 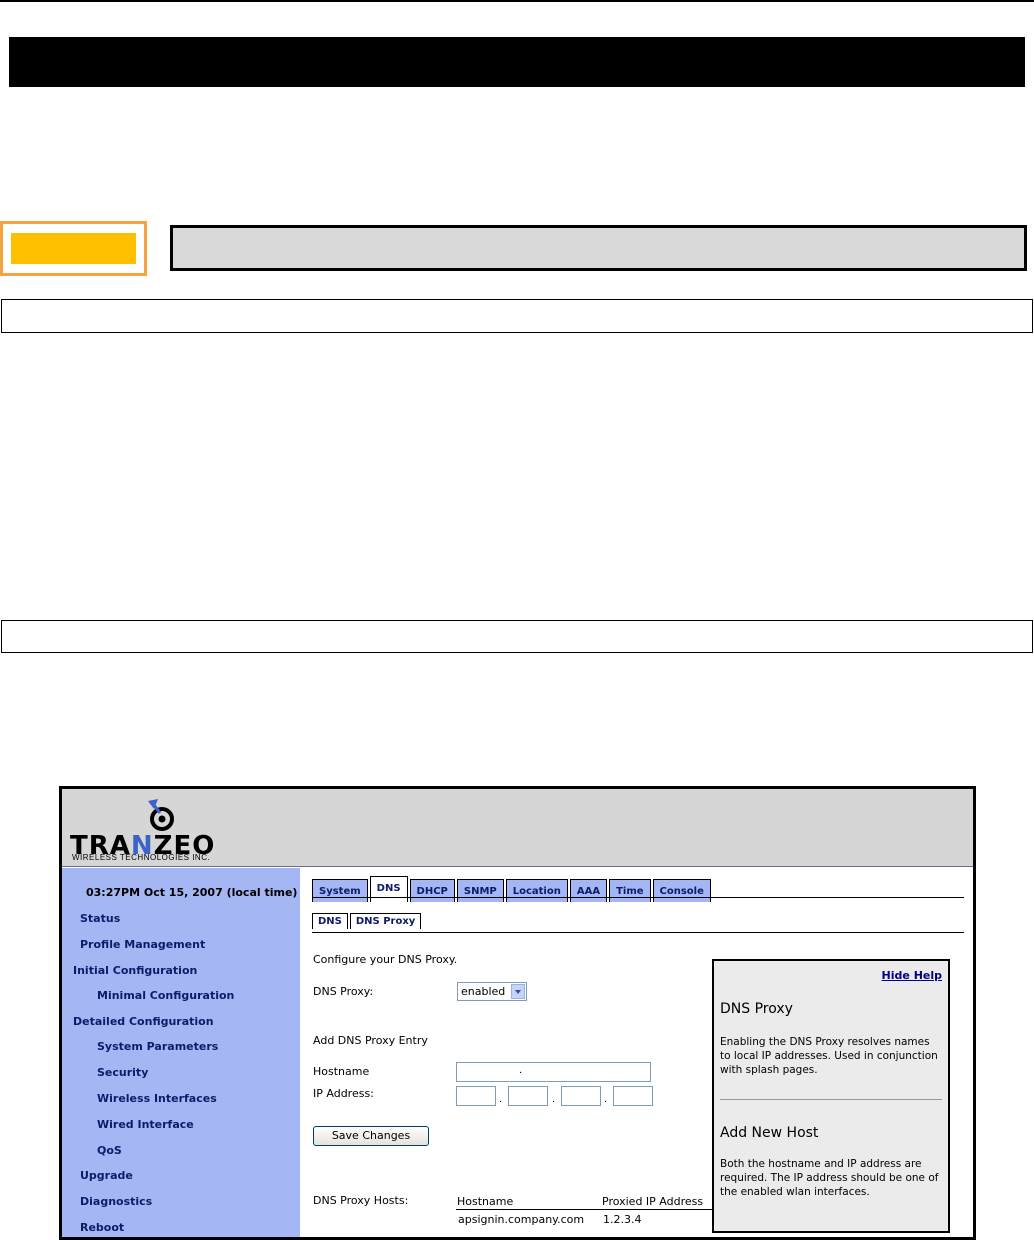 What do you see at coordinates (521, 1219) in the screenshot?
I see `host-row-hostname: apsignin.company.com` at bounding box center [521, 1219].